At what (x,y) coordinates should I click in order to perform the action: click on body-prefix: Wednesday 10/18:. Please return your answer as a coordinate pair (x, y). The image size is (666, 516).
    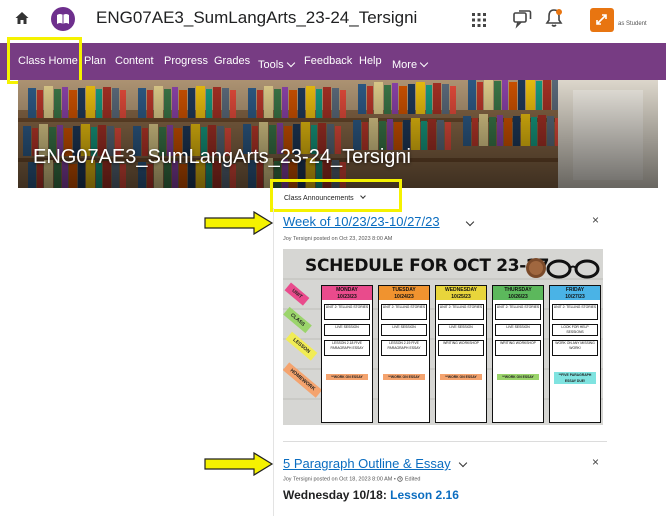
    Looking at the image, I should click on (337, 495).